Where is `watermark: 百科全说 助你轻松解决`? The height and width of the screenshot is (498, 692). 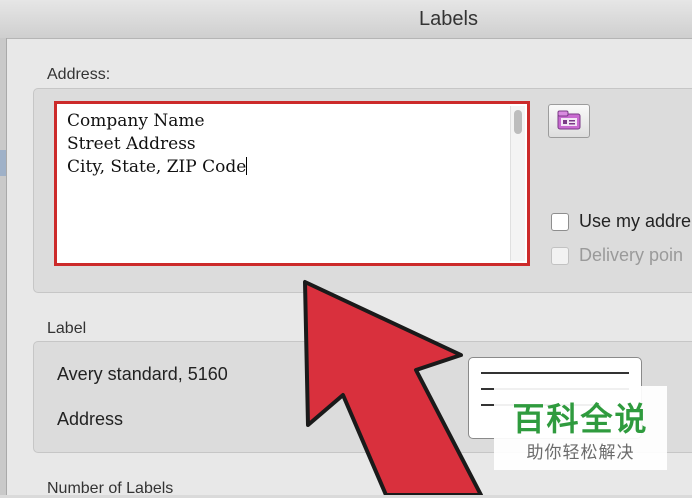 watermark: 百科全说 助你轻松解决 is located at coordinates (580, 428).